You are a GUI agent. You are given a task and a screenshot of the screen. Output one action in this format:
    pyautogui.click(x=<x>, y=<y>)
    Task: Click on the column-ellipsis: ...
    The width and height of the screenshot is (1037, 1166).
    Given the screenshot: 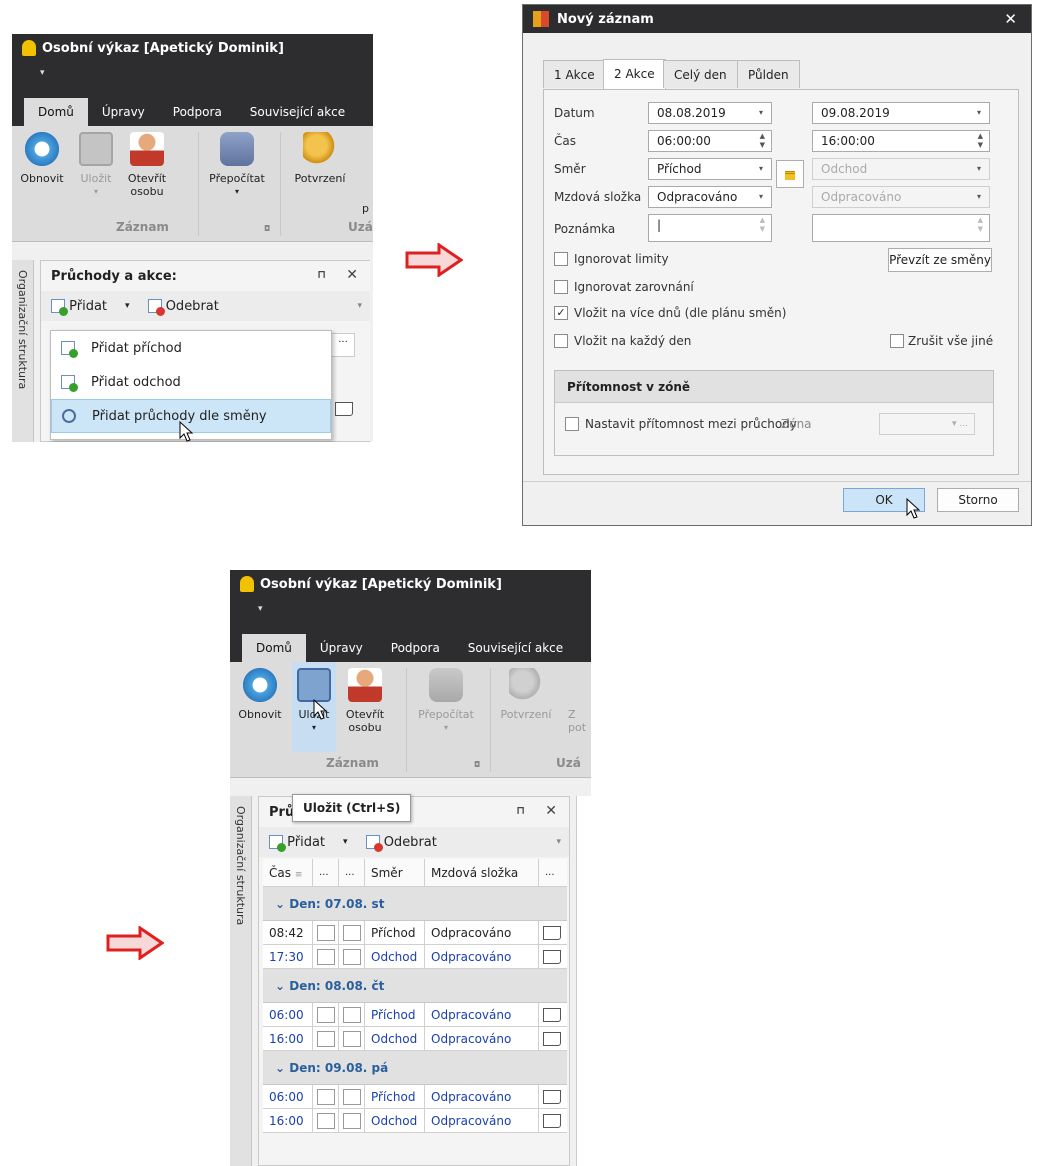 What is the action you would take?
    pyautogui.click(x=343, y=345)
    